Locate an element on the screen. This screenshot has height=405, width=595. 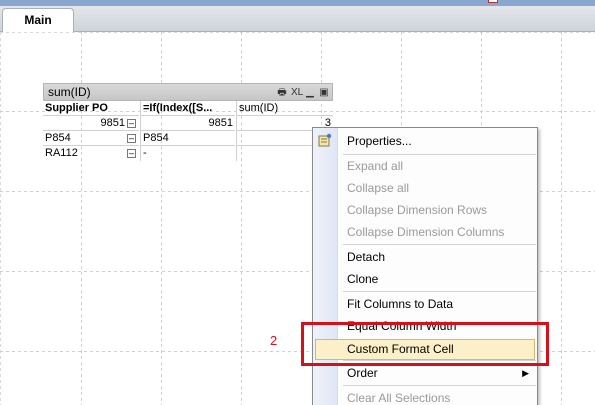
menu-item-detach: Detach is located at coordinates (366, 257).